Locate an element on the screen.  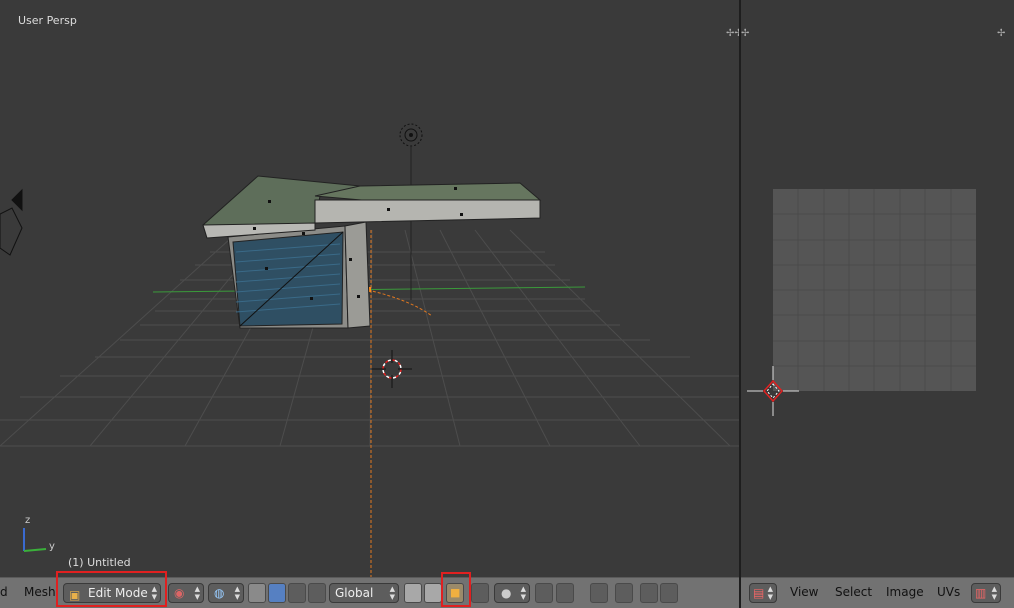
view-menu: View is located at coordinates (804, 592).